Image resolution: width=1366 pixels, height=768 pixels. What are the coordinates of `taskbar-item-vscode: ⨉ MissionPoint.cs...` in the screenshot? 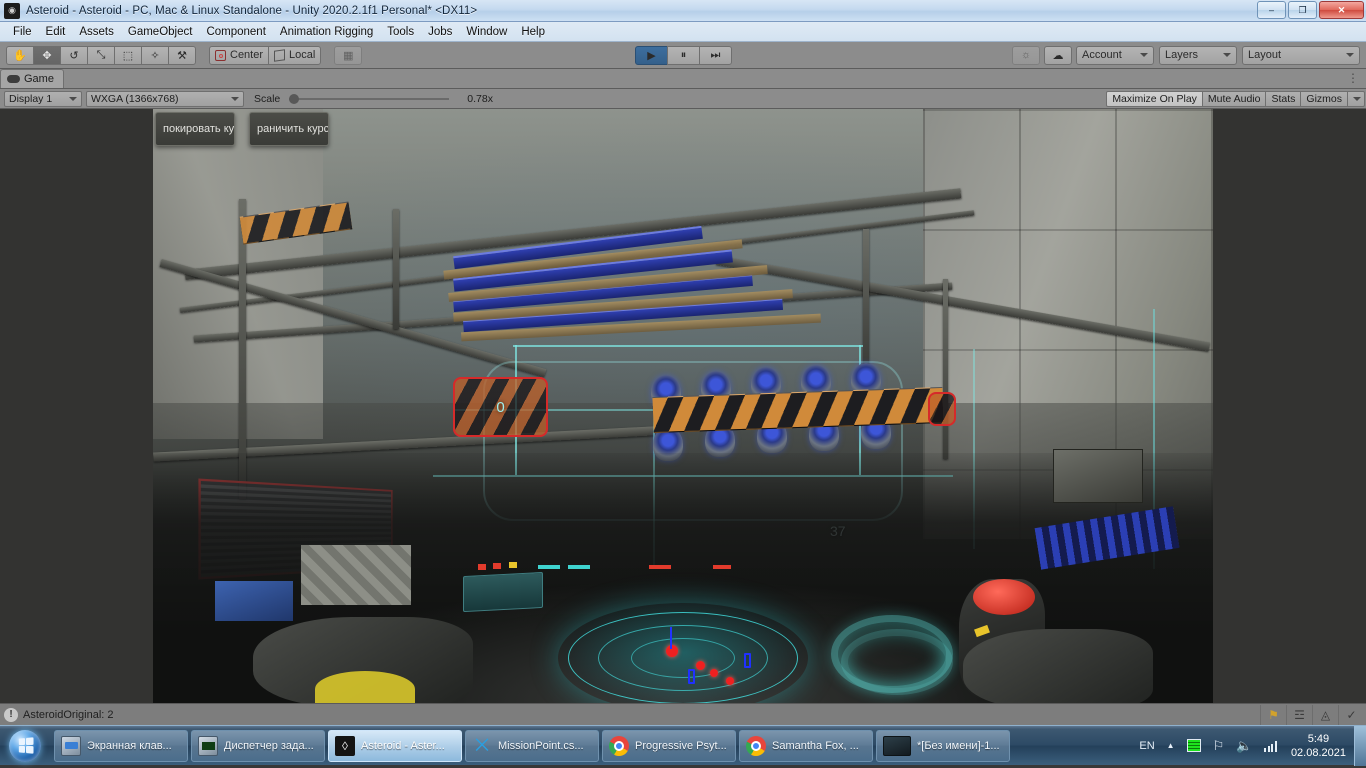 It's located at (532, 745).